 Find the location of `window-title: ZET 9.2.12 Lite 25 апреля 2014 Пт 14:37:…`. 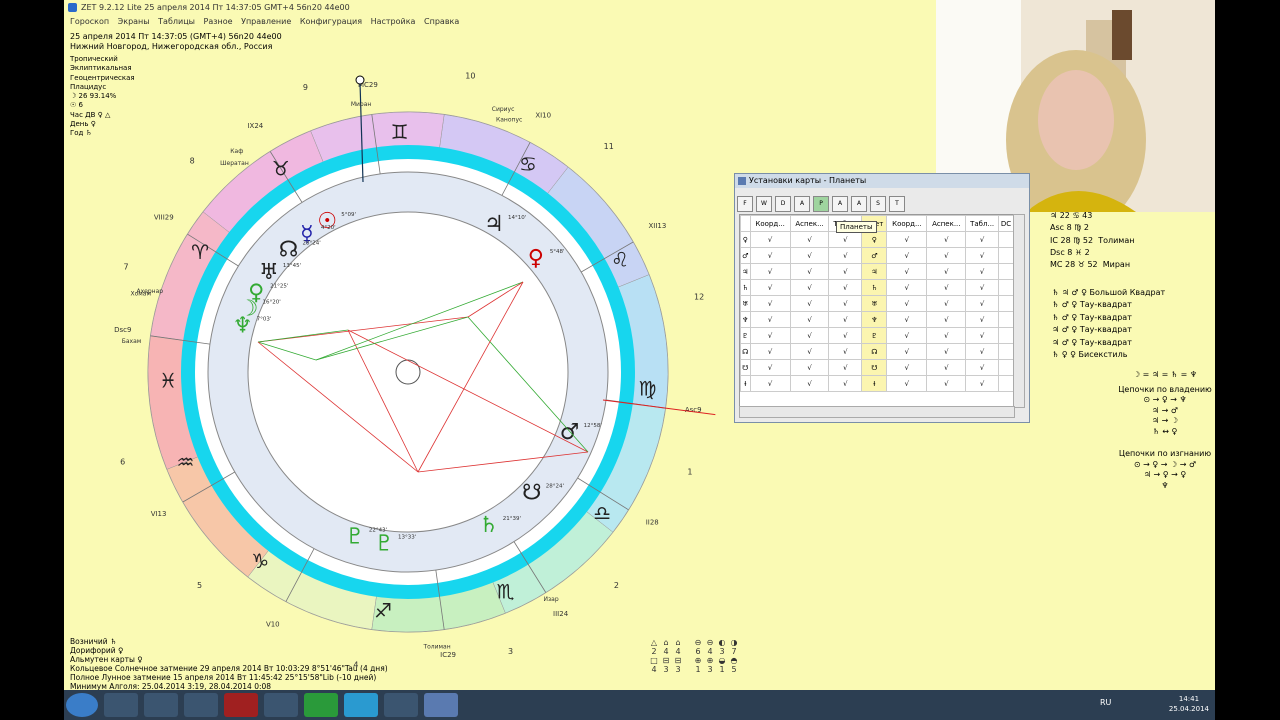

window-title: ZET 9.2.12 Lite 25 апреля 2014 Пт 14:37:… is located at coordinates (215, 7).